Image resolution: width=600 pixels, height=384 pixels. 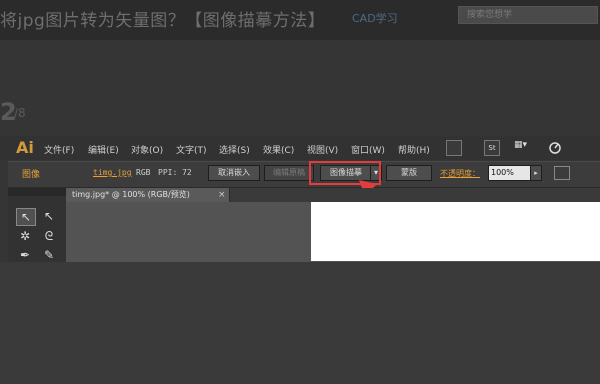 I want to click on gpu-performance-icon, so click(x=555, y=147).